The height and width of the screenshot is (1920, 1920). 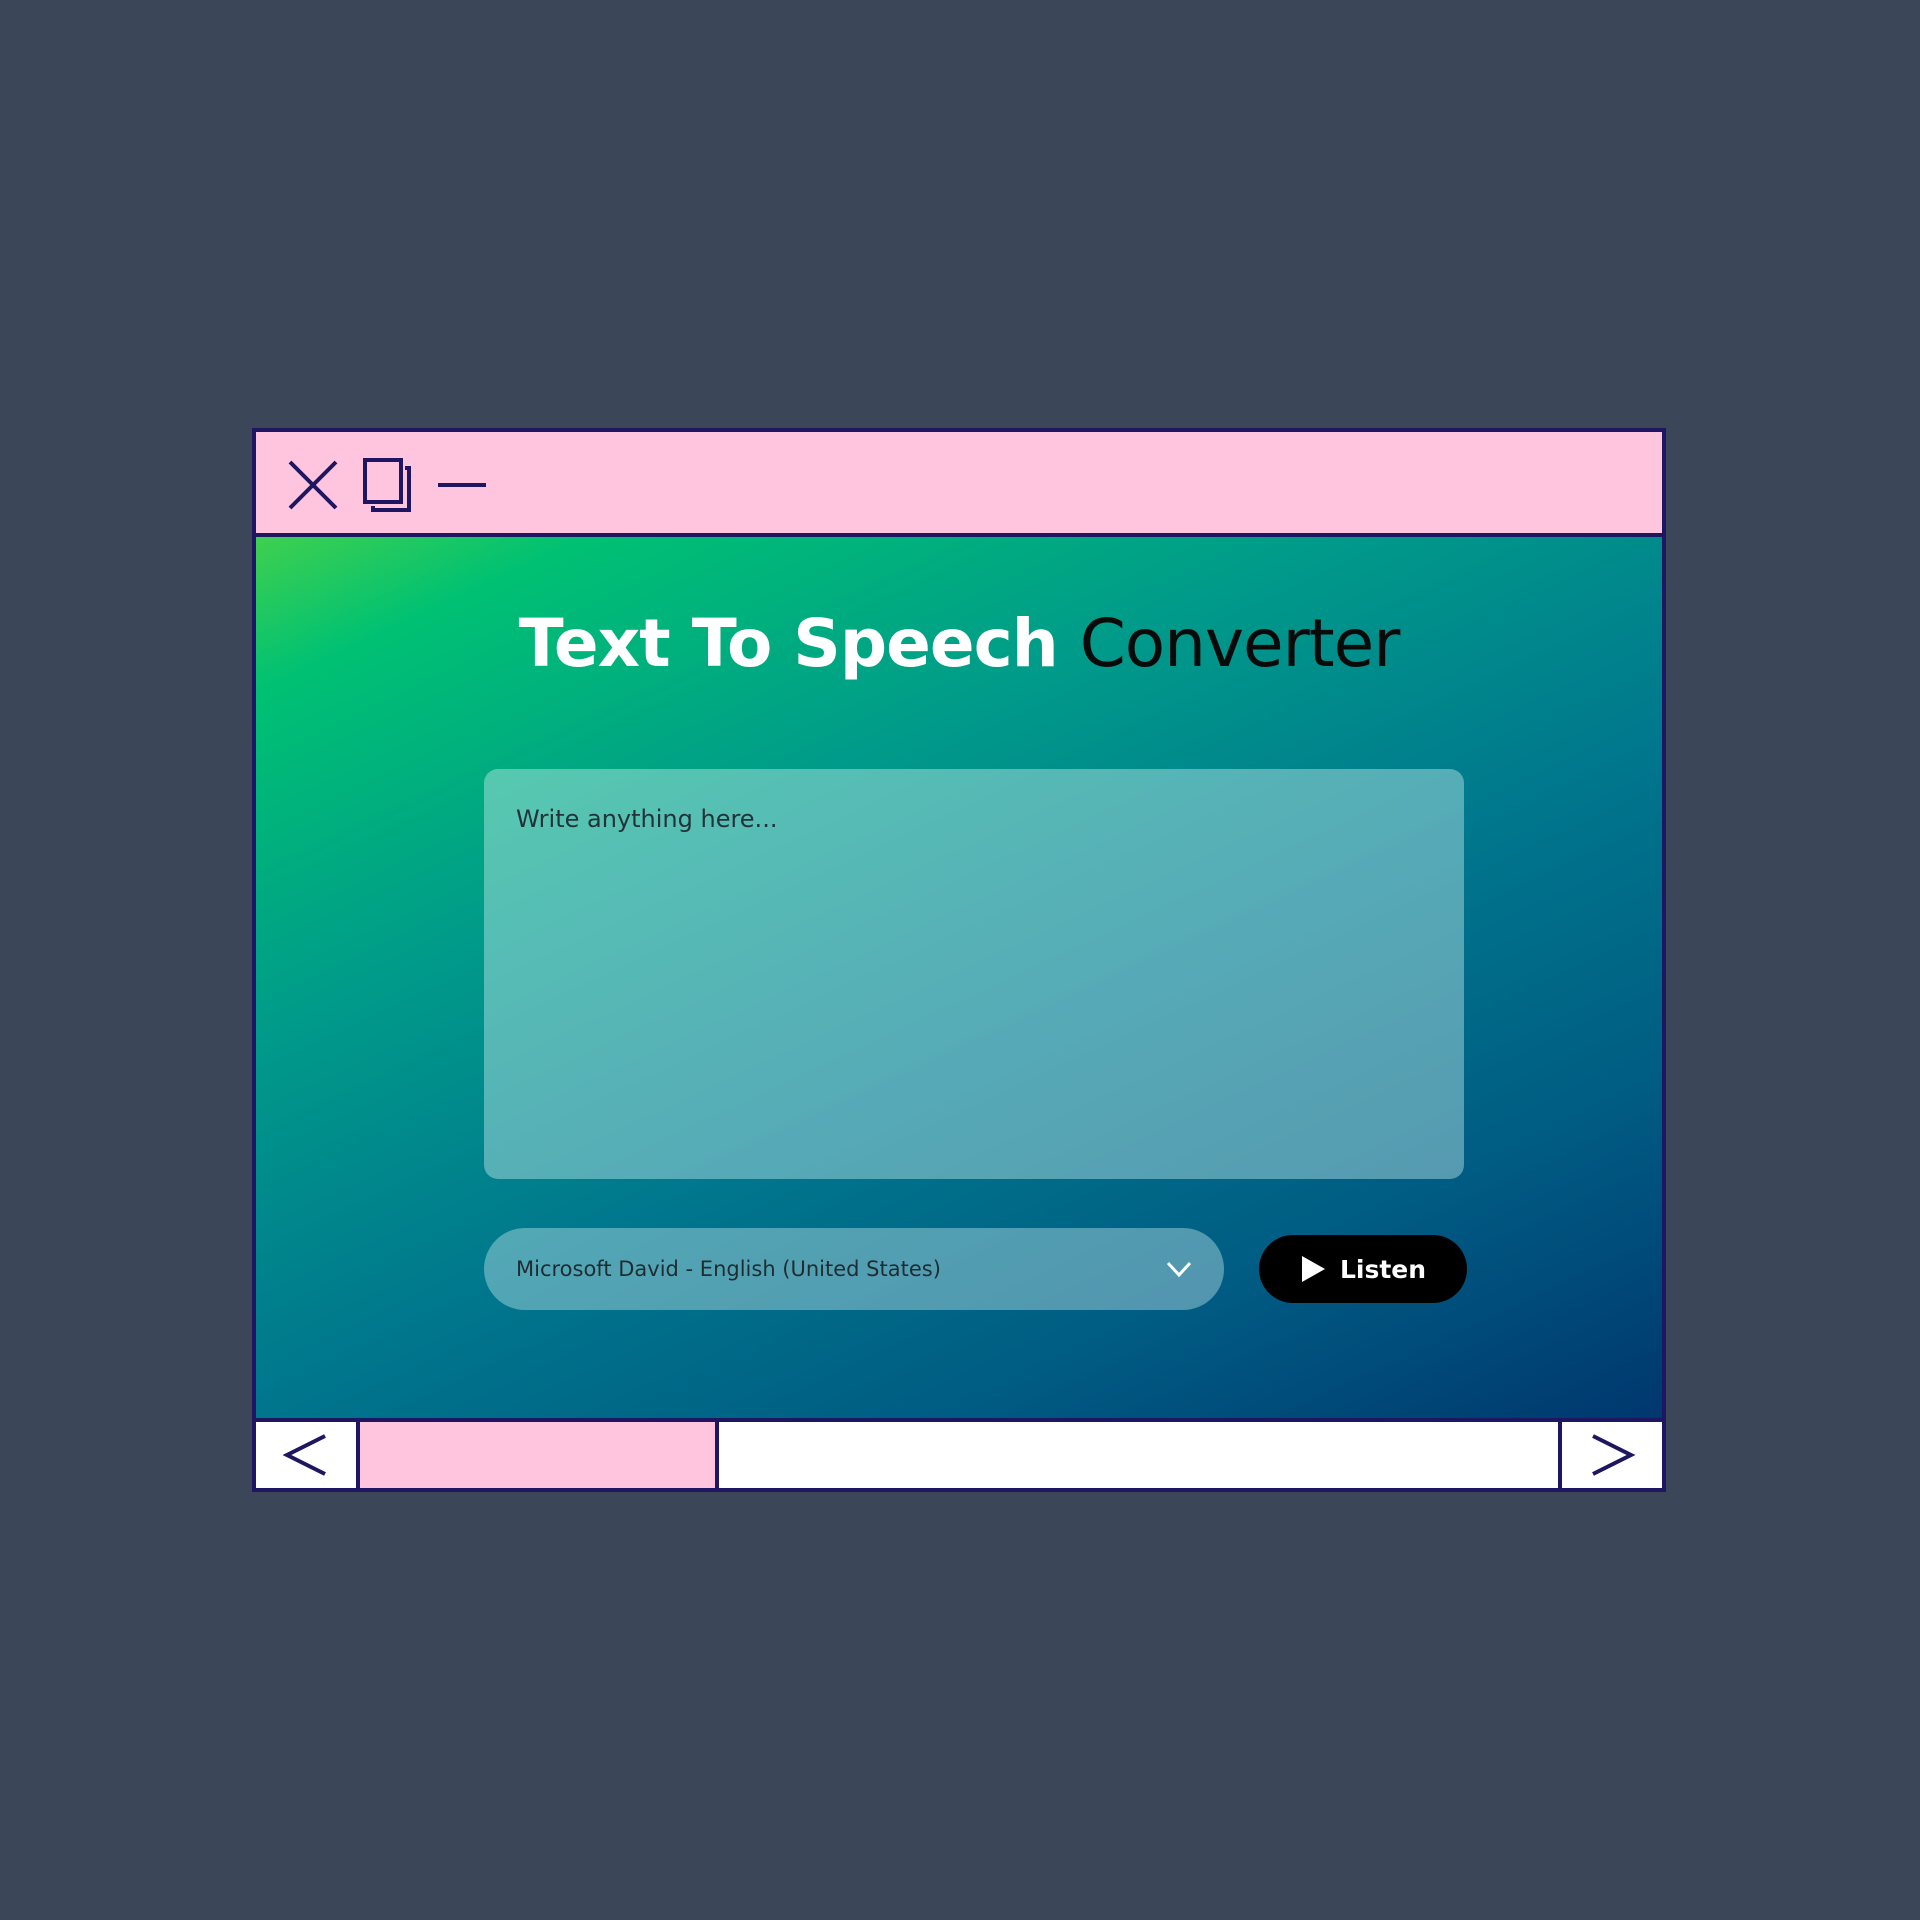 I want to click on chevron-left-icon, so click(x=304, y=1455).